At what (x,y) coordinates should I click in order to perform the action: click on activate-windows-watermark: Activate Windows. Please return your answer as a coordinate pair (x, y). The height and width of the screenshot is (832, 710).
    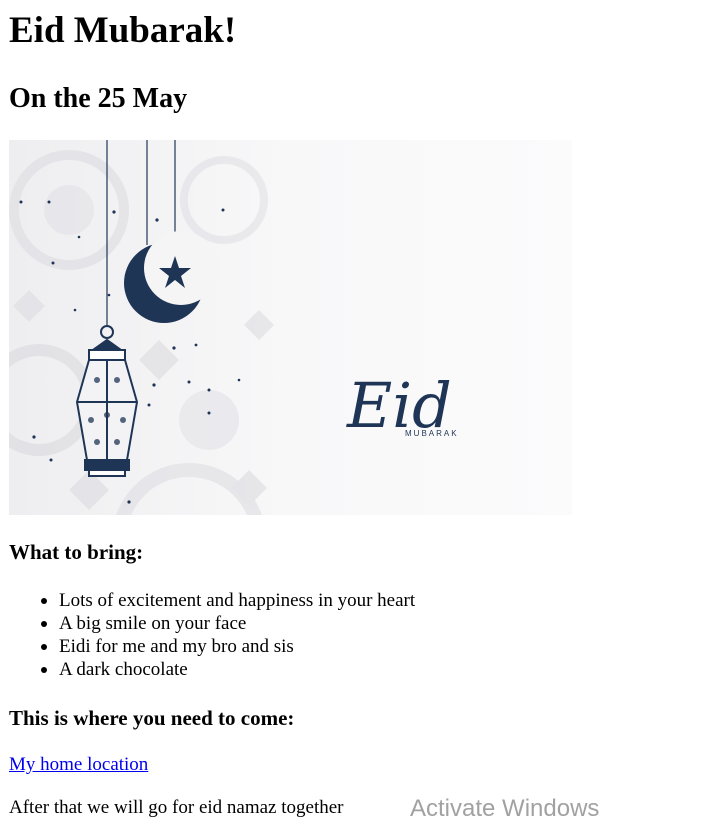
    Looking at the image, I should click on (505, 808).